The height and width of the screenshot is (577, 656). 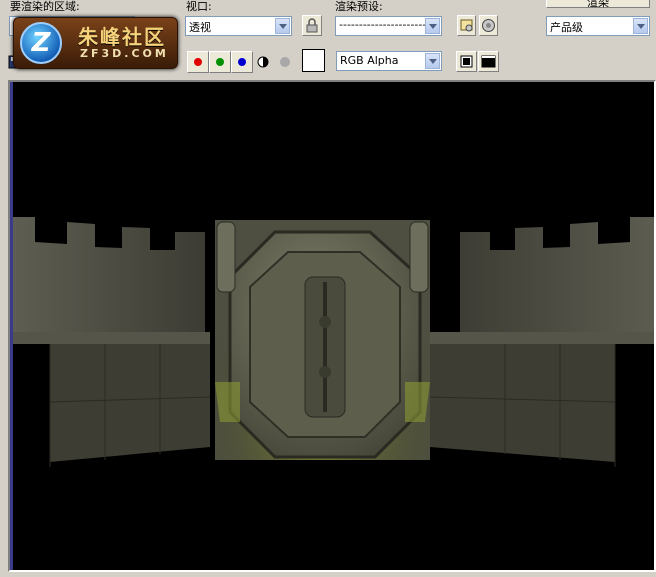 What do you see at coordinates (369, 60) in the screenshot?
I see `display-channel-value: RGB Alpha` at bounding box center [369, 60].